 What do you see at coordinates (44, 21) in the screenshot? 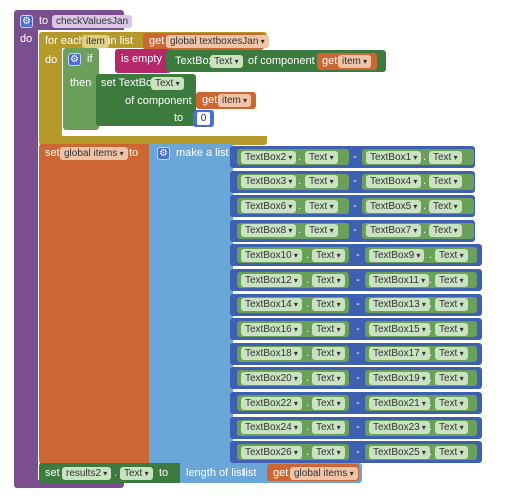
I see `procedure-to-label: to` at bounding box center [44, 21].